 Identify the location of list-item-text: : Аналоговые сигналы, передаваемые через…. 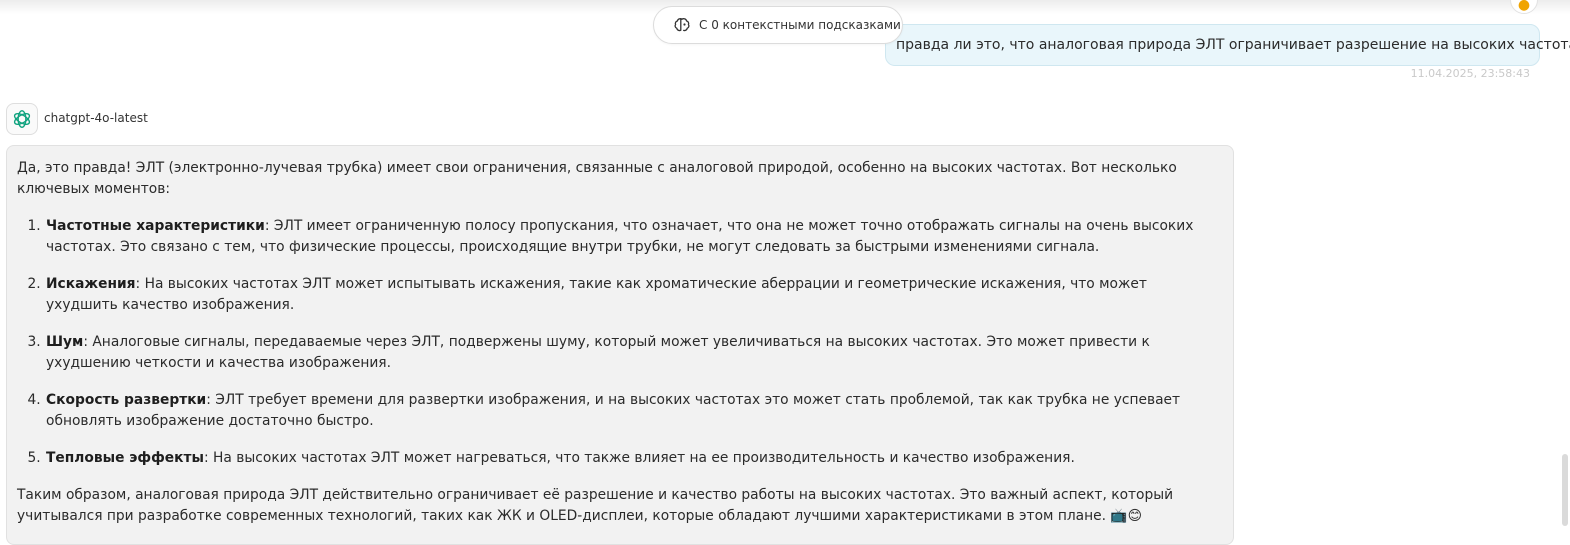
(598, 352).